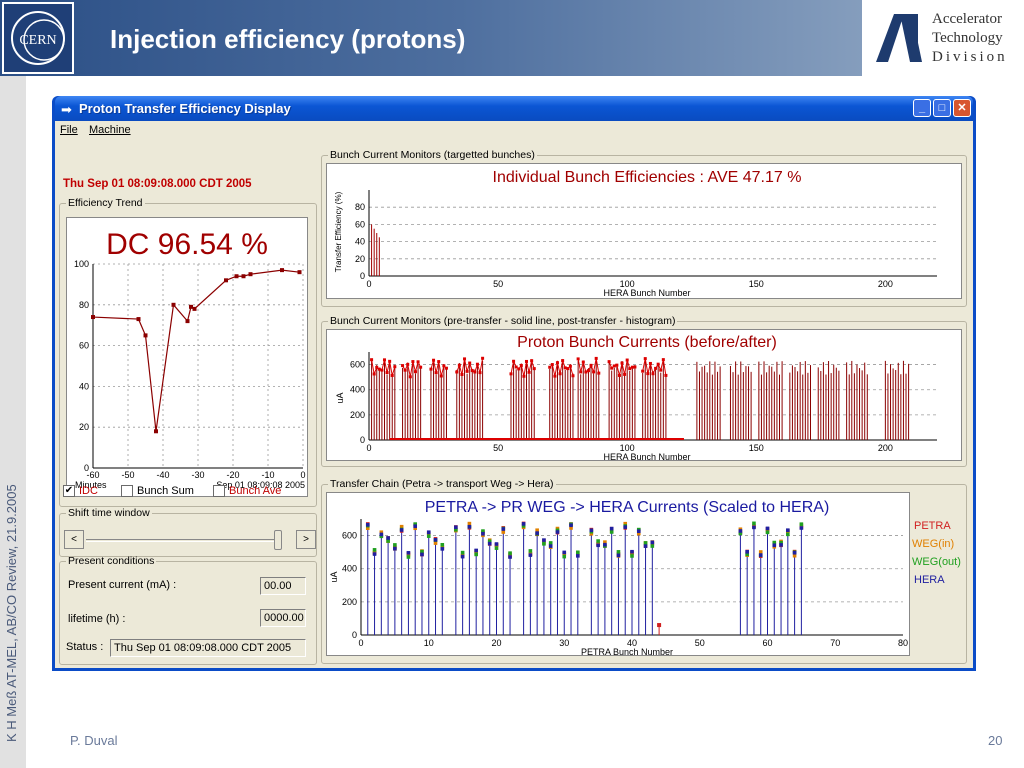  Describe the element at coordinates (197, 475) in the screenshot. I see `trend-x-tick: -30` at that location.